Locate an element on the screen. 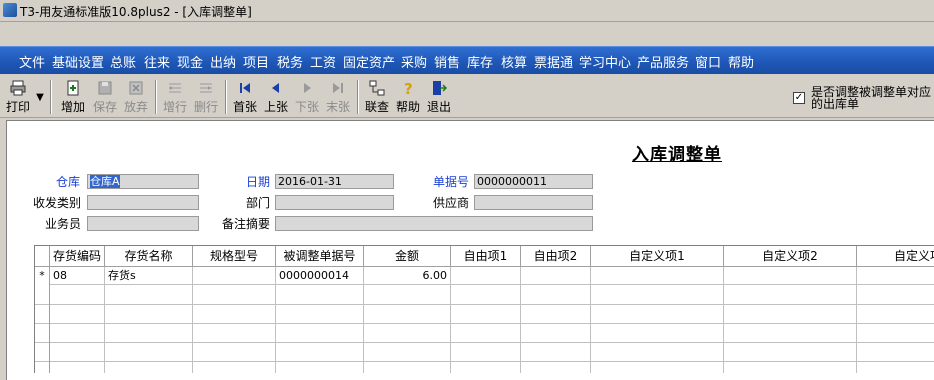 The width and height of the screenshot is (934, 380). mdi-strip is located at coordinates (467, 41).